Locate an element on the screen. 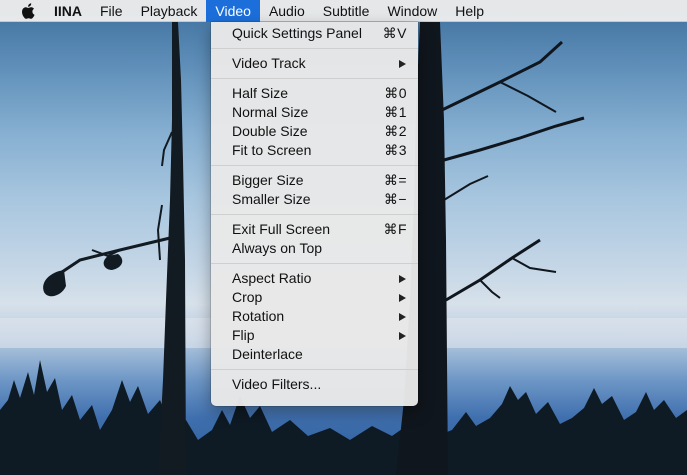 Image resolution: width=687 pixels, height=475 pixels. menu-file: File is located at coordinates (111, 11).